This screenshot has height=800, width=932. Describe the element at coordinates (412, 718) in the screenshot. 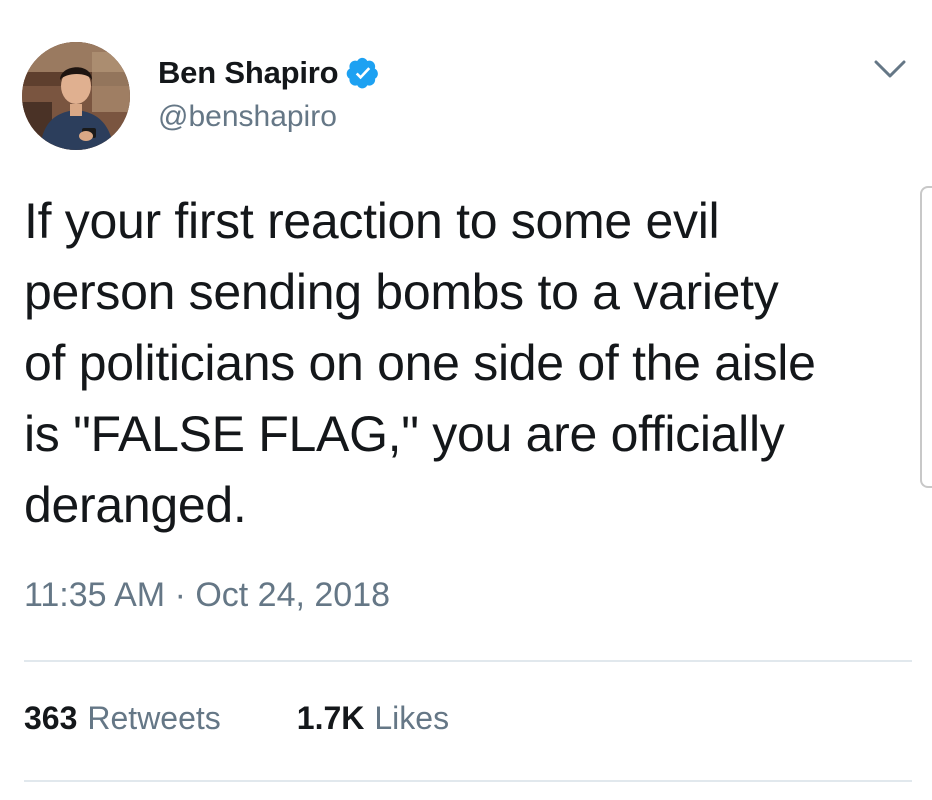

I see `likes-label: Likes` at that location.